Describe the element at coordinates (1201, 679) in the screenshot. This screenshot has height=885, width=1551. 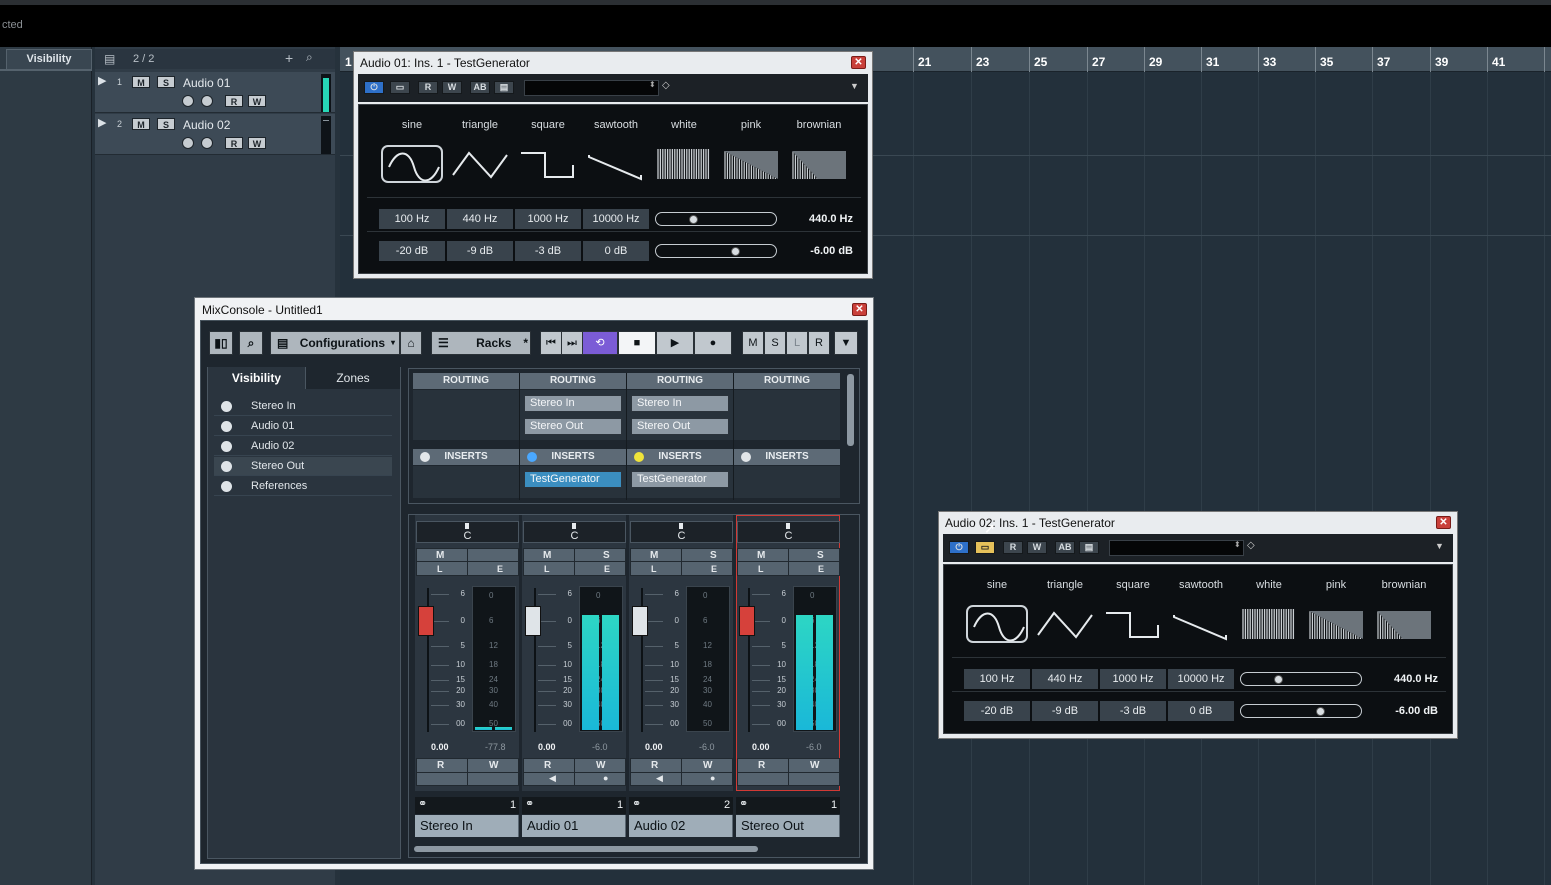
I see `frequency-preset-button: 10000 Hz` at that location.